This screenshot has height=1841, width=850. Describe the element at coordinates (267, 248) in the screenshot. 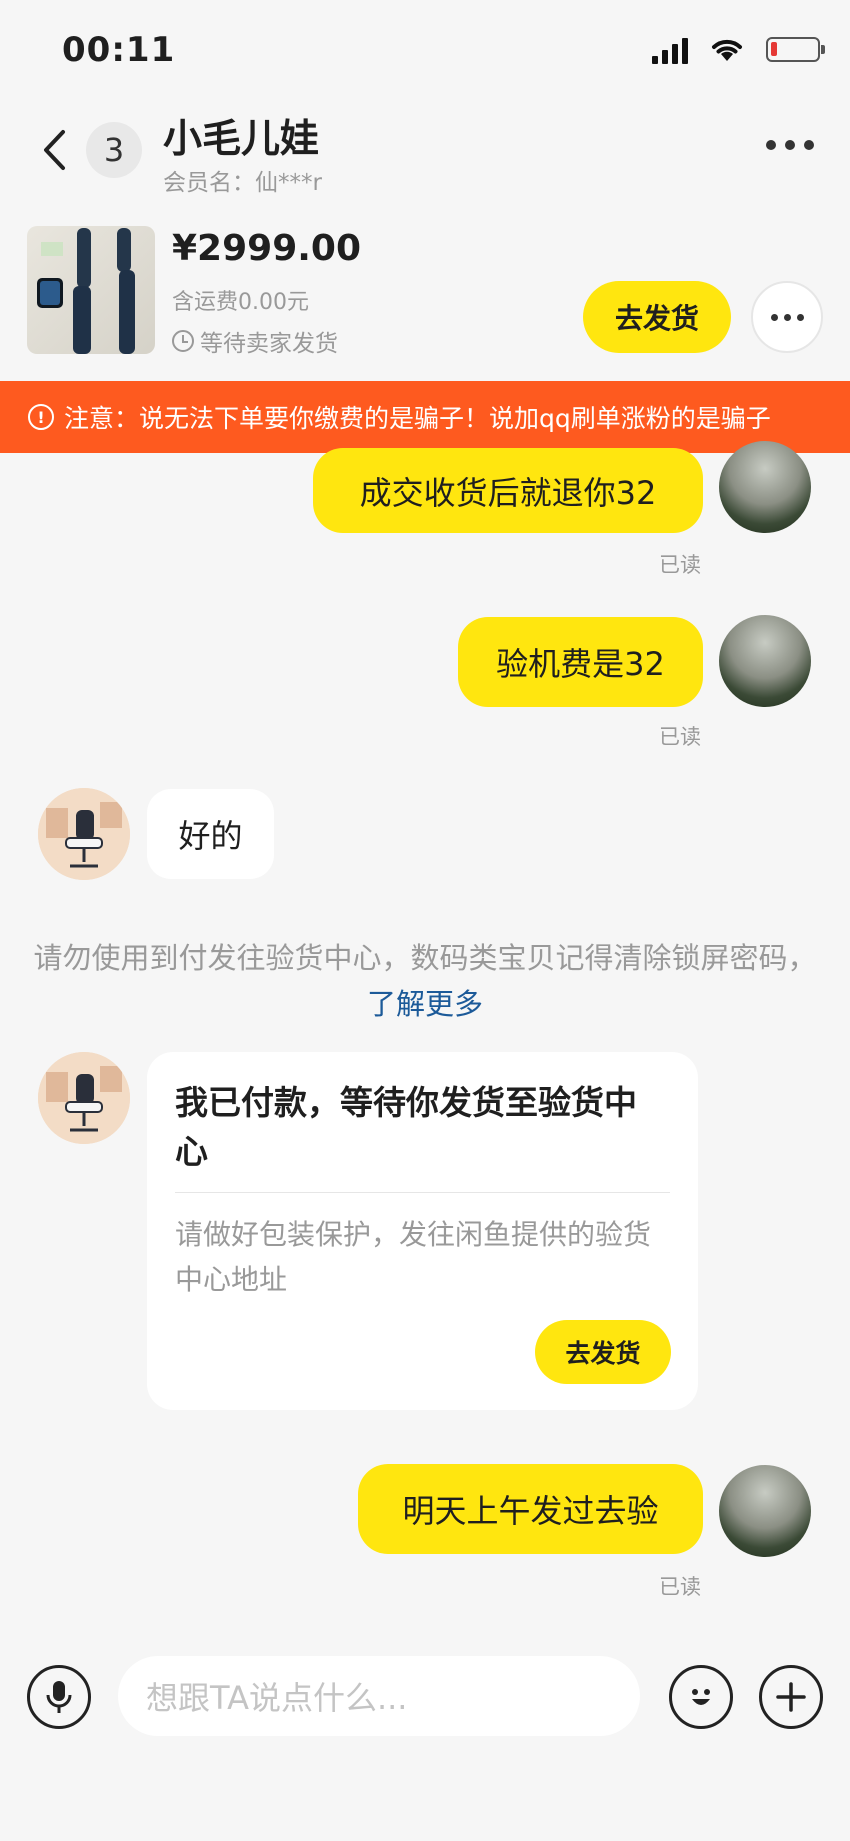

I see `item-price: ¥2999.00` at that location.